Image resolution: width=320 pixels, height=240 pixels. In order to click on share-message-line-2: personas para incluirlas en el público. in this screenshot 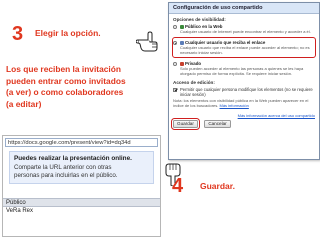, I will do `click(66, 175)`.